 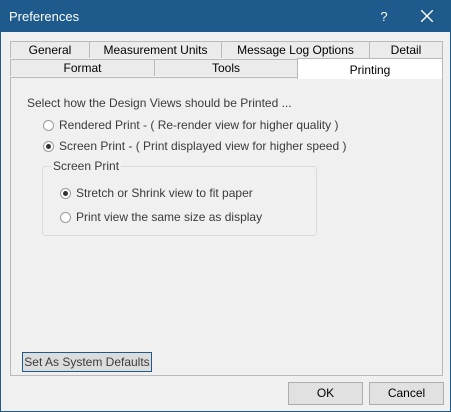 I want to click on tab-printing: Printing, so click(x=370, y=68).